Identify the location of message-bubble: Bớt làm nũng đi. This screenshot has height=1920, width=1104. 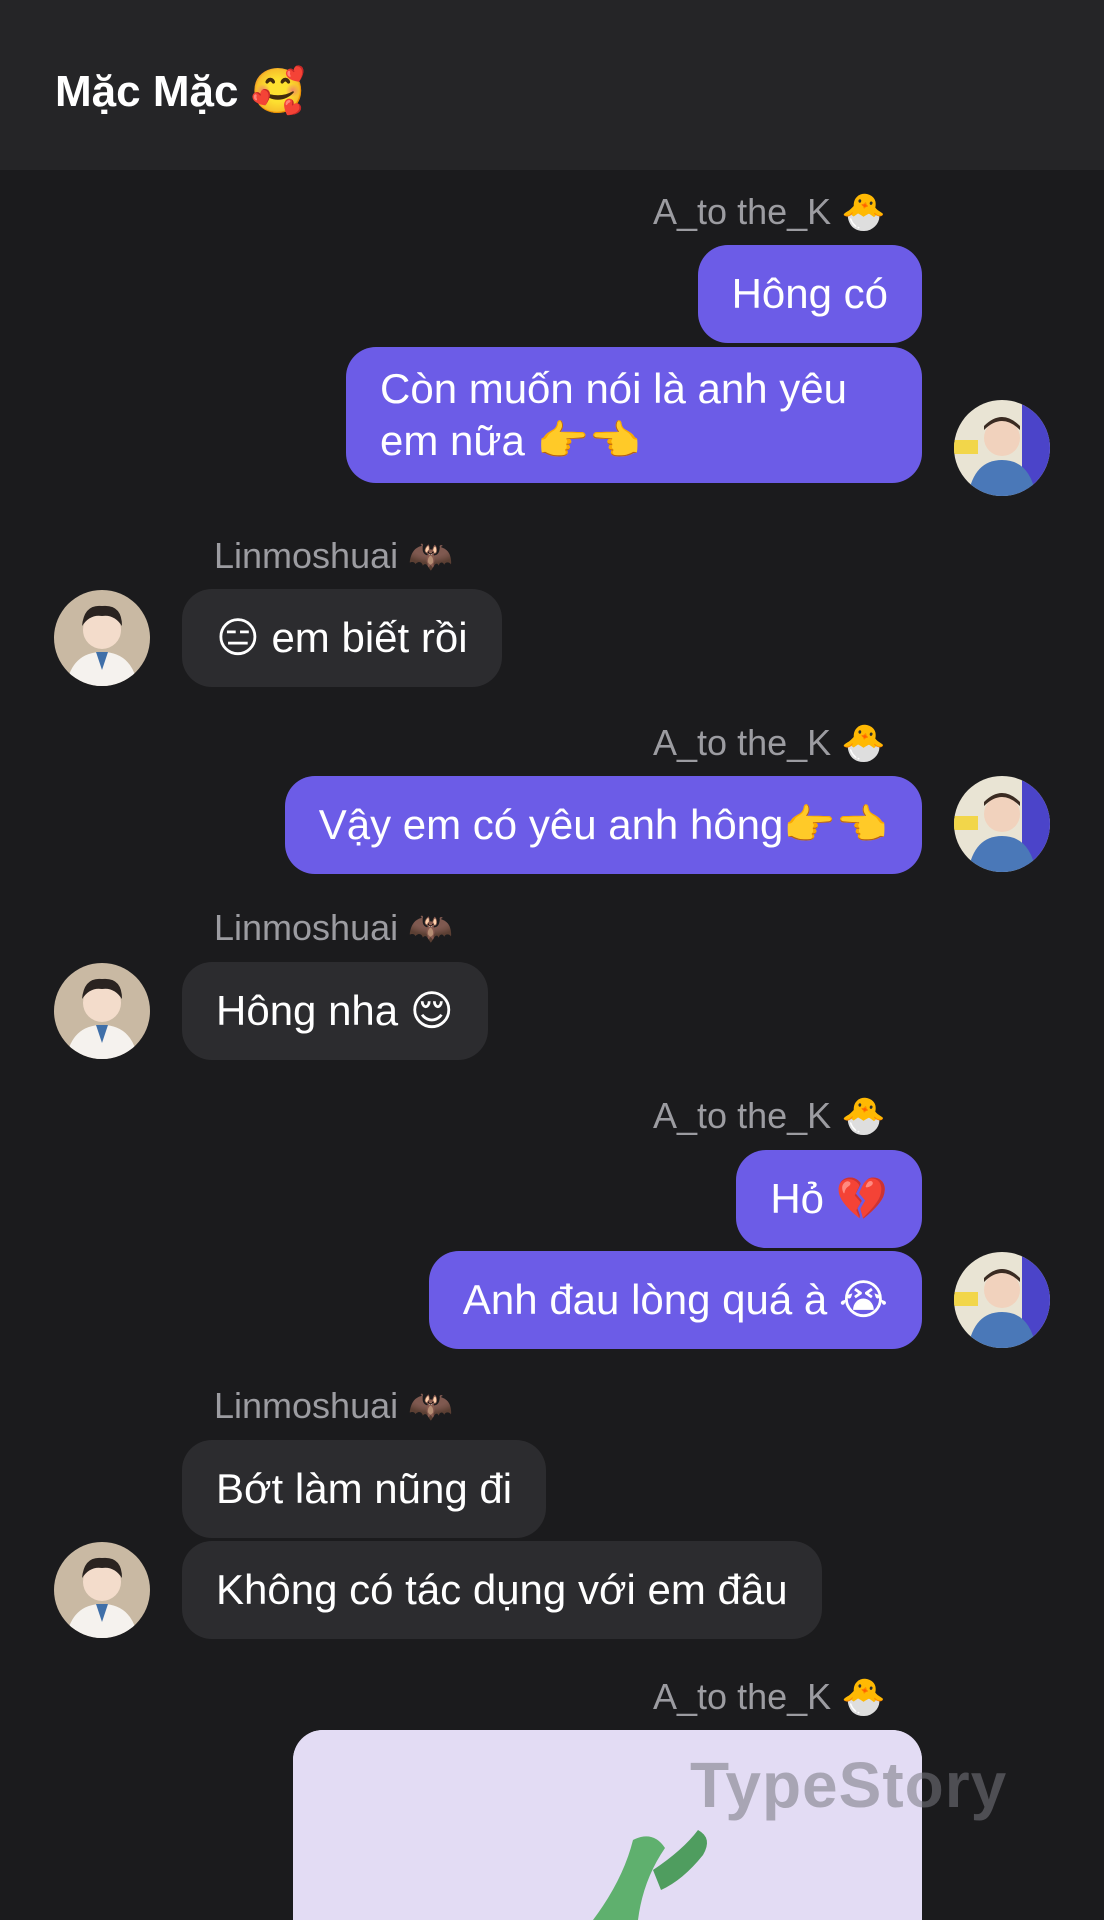
(364, 1489).